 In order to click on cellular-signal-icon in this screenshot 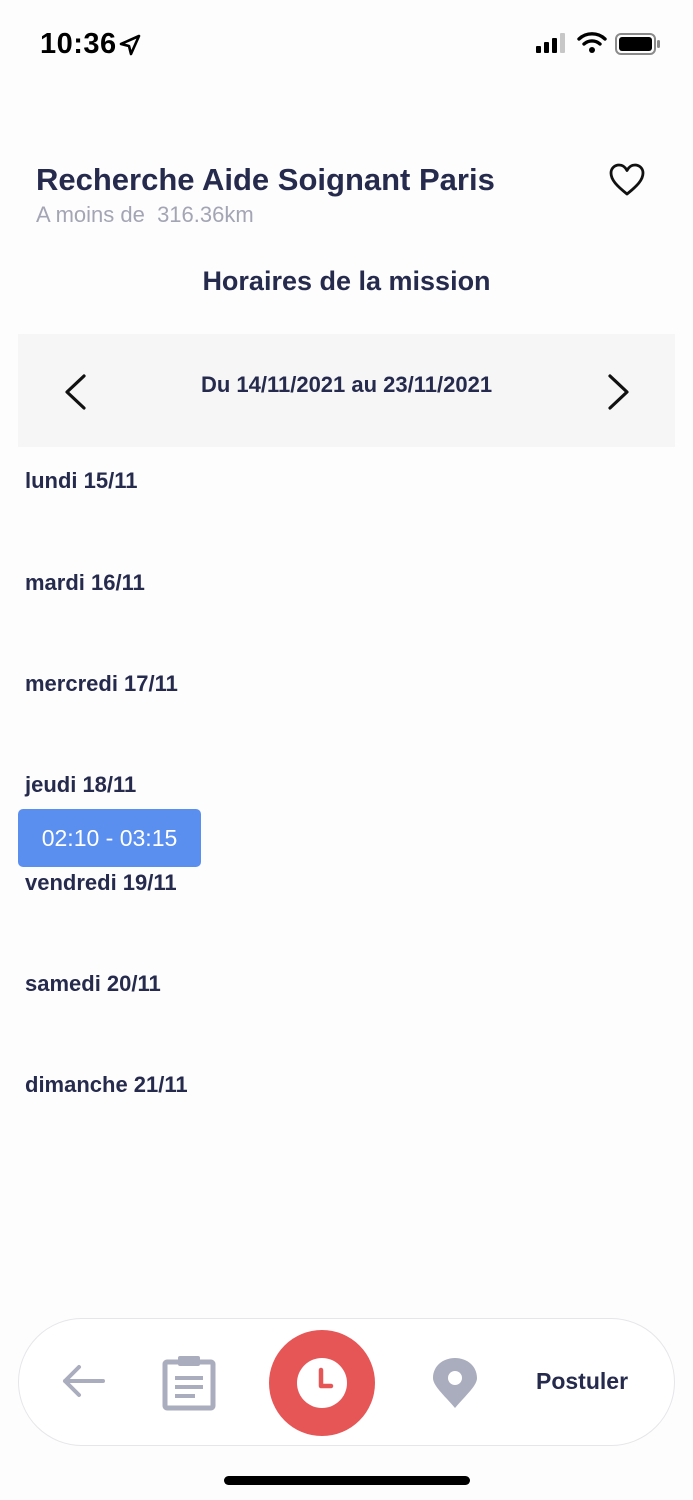, I will do `click(550, 43)`.